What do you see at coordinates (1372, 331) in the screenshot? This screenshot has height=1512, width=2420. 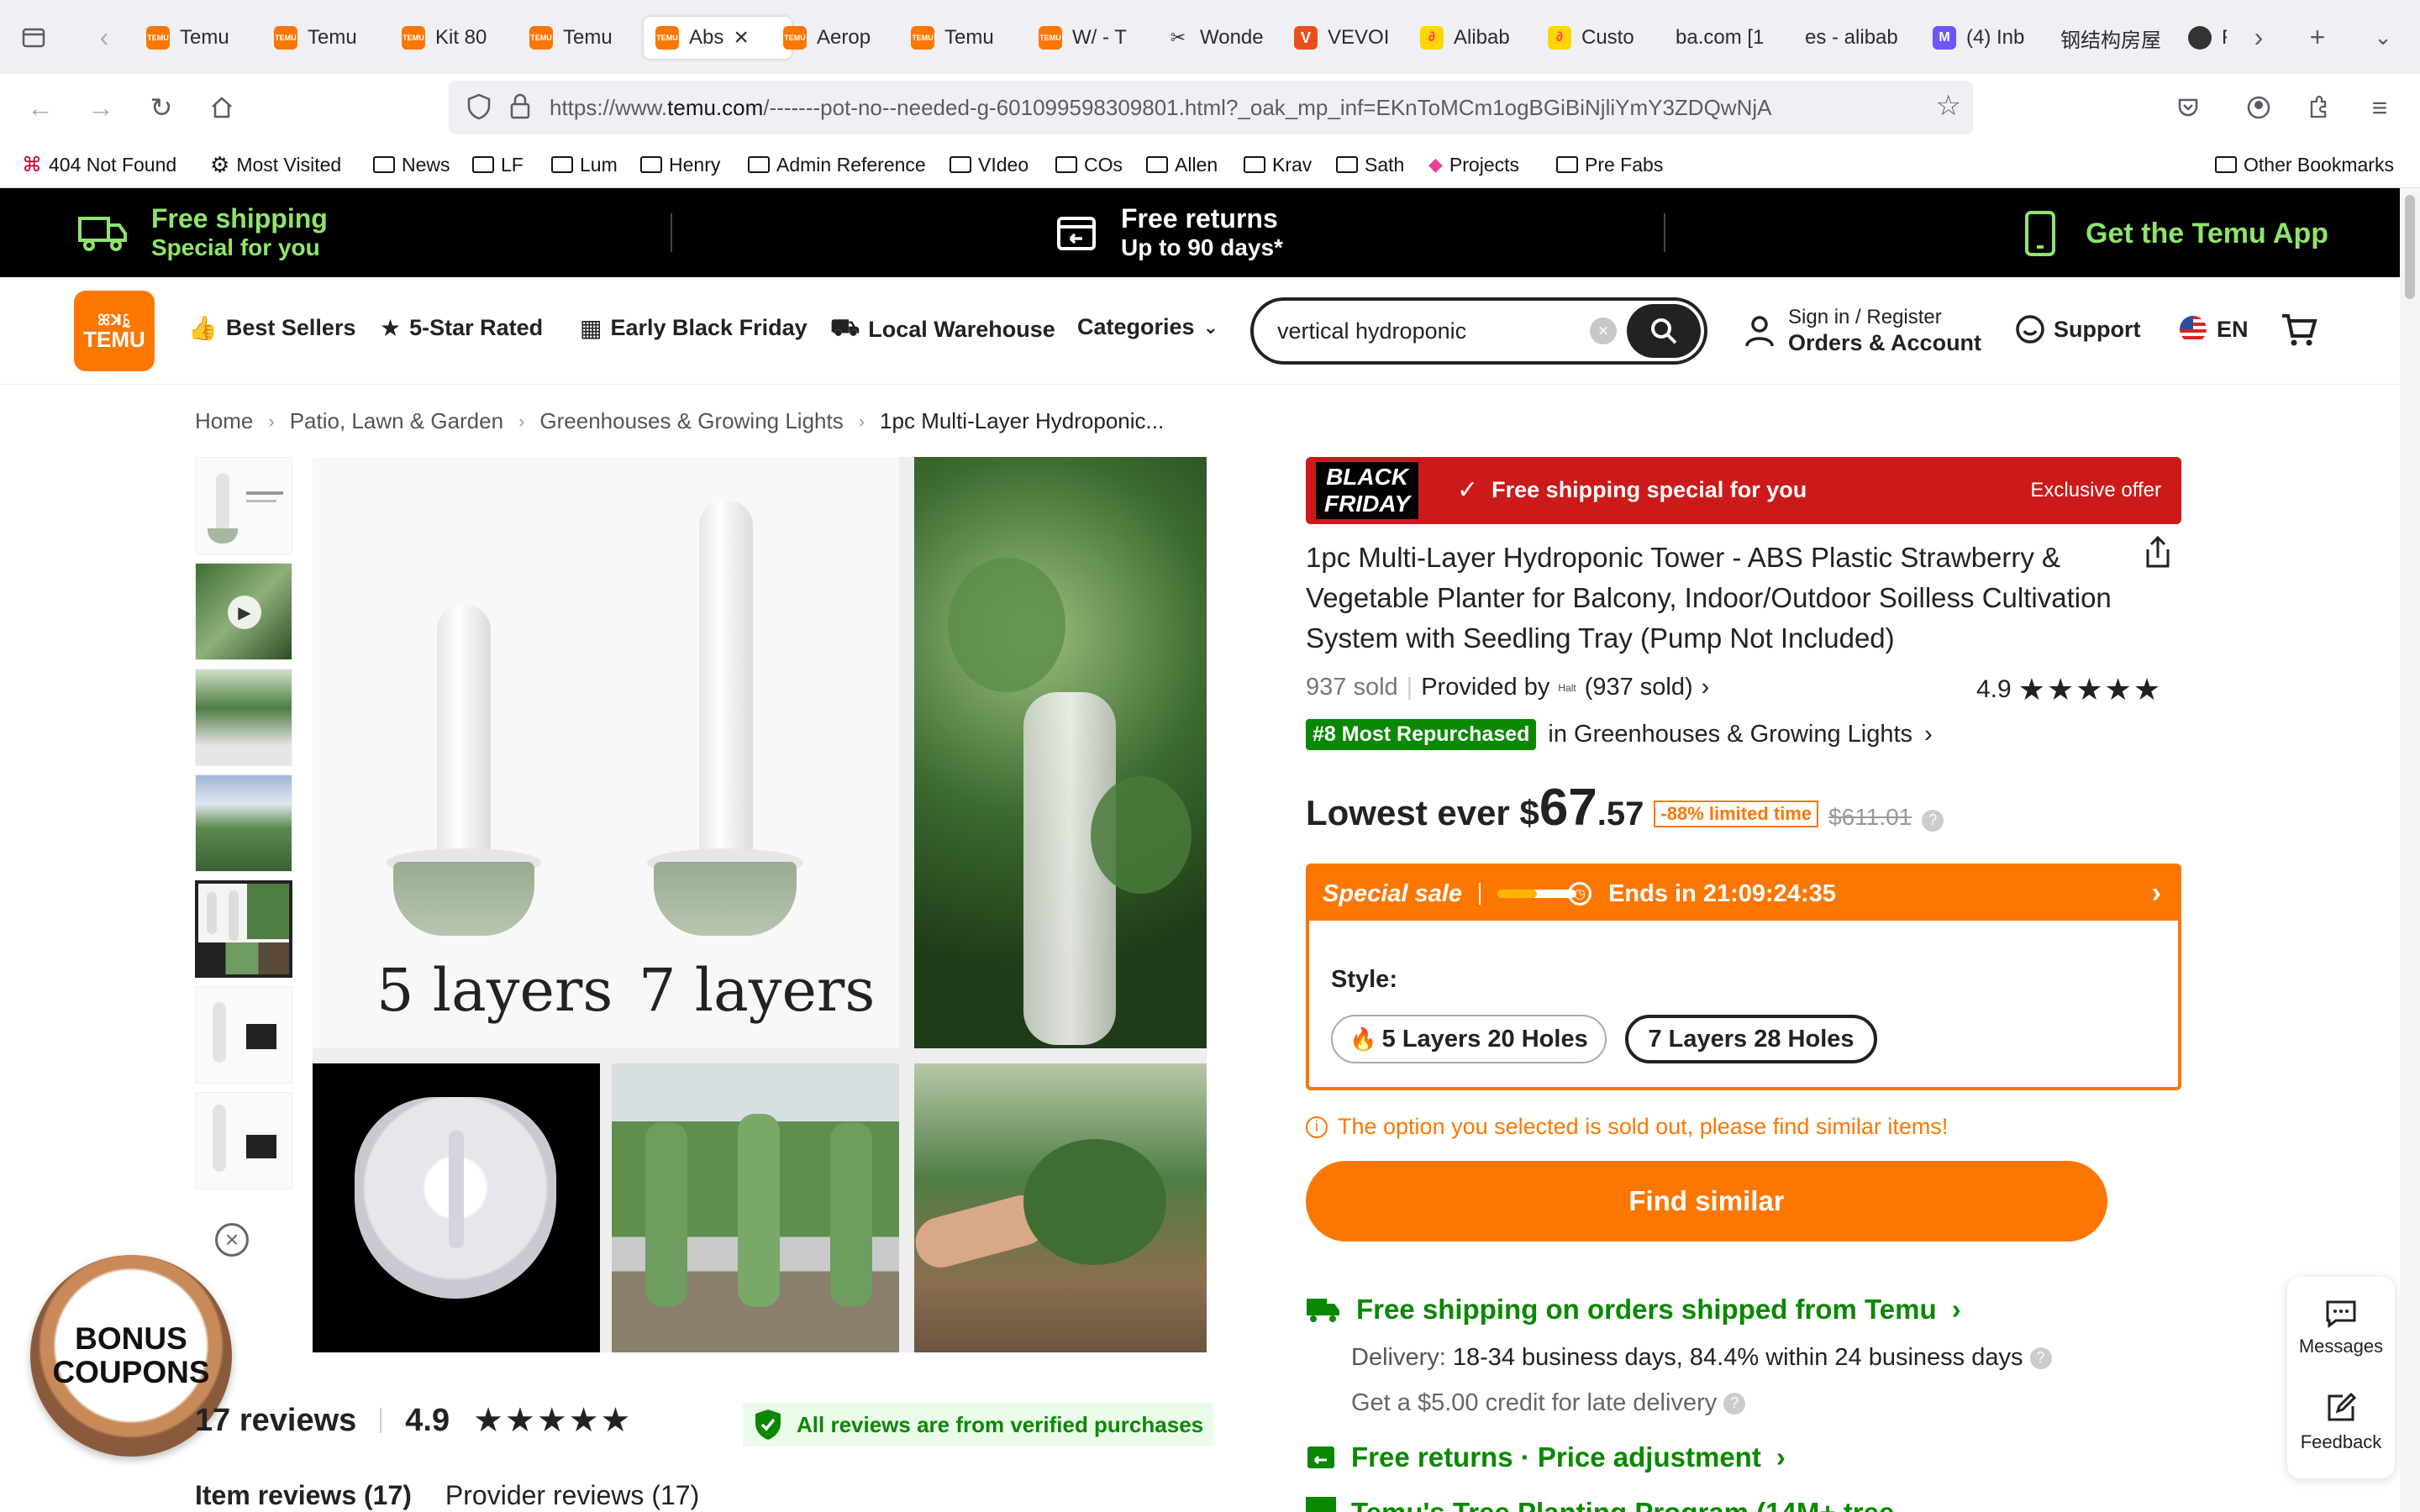 I see `search-input: vertical hydroponic` at bounding box center [1372, 331].